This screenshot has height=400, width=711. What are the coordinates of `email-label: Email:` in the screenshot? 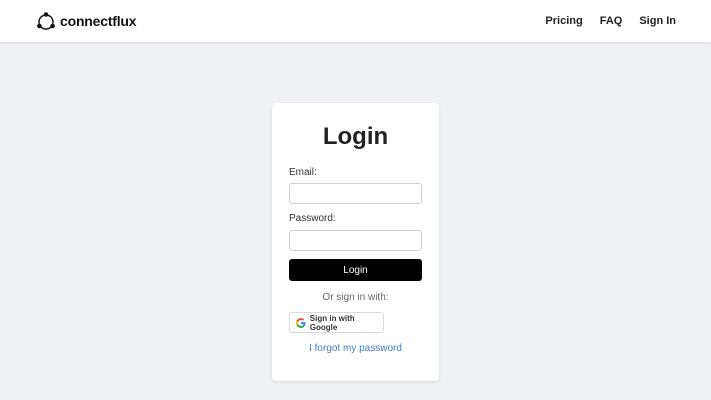 It's located at (303, 172).